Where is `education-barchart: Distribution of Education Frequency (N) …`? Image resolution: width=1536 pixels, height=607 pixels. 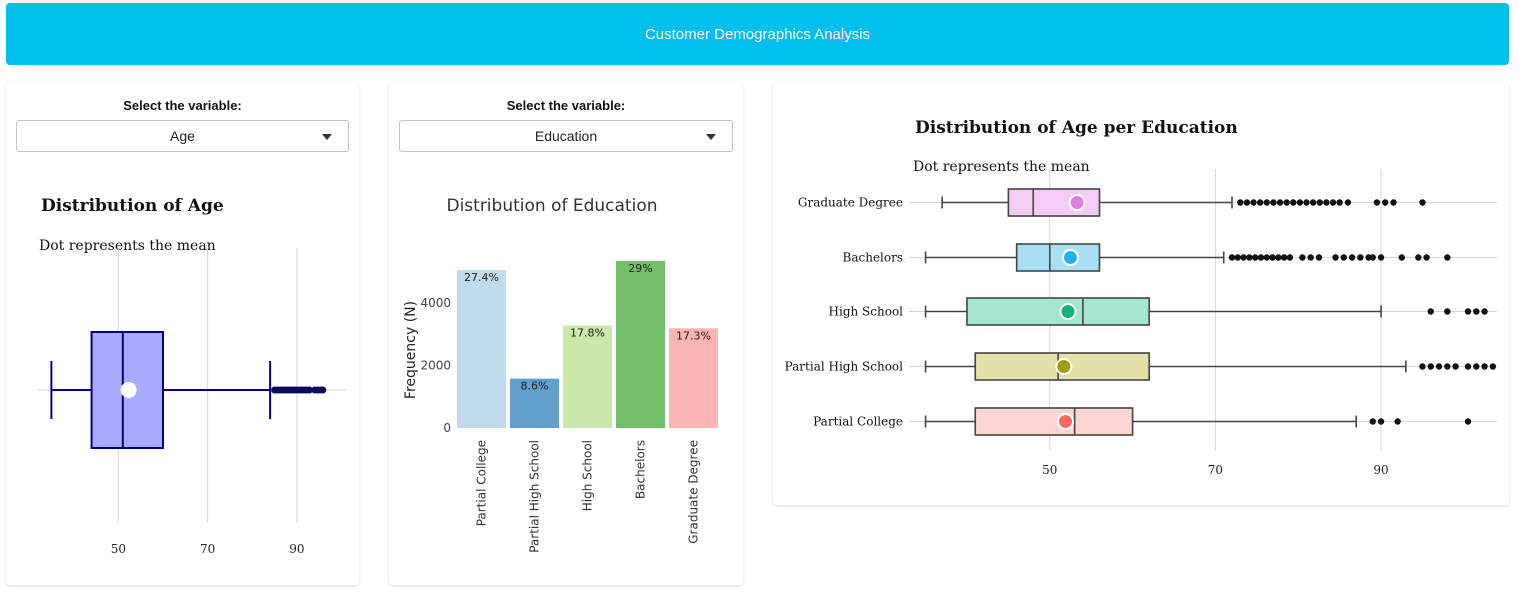 education-barchart: Distribution of Education Frequency (N) … is located at coordinates (560, 374).